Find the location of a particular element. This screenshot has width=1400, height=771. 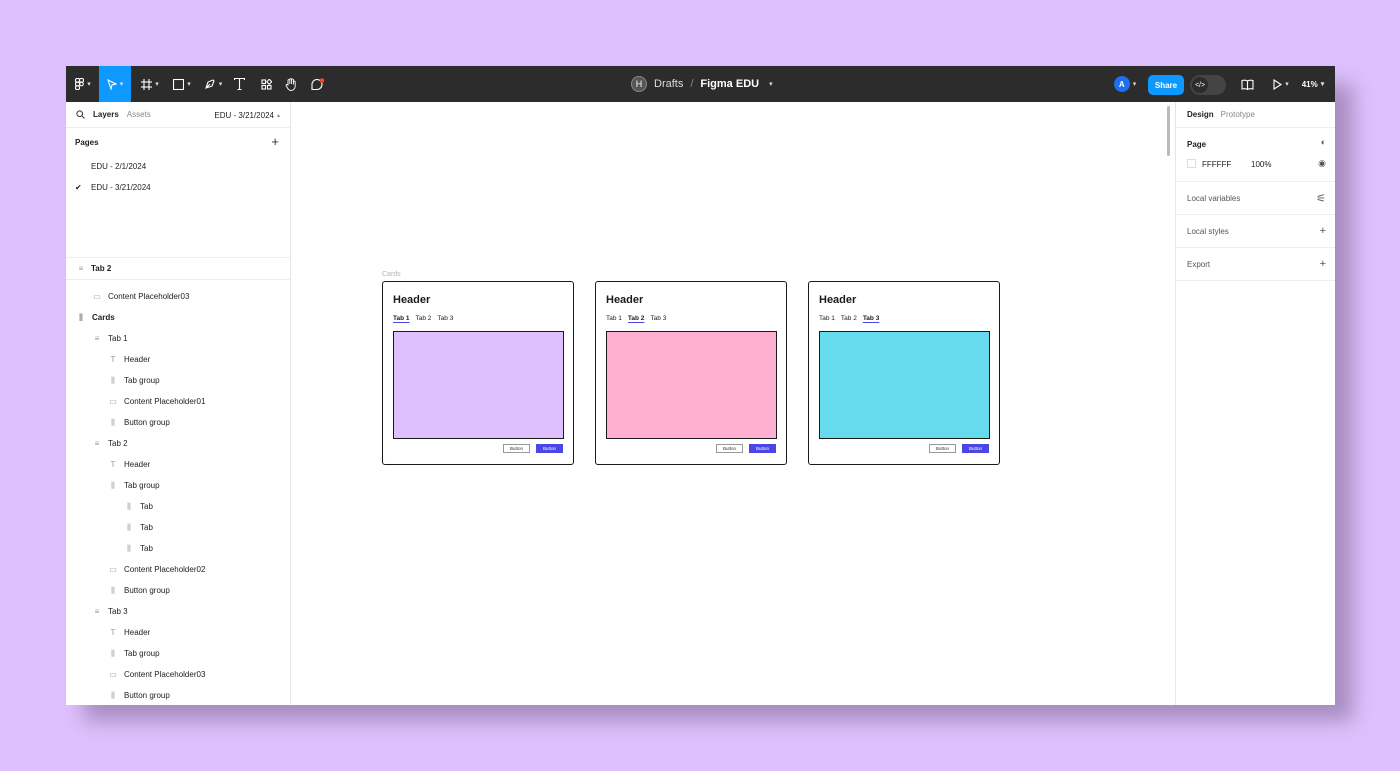

card-2: Header Tab 1 Tab 2 Tab 3 Button Button is located at coordinates (691, 373).